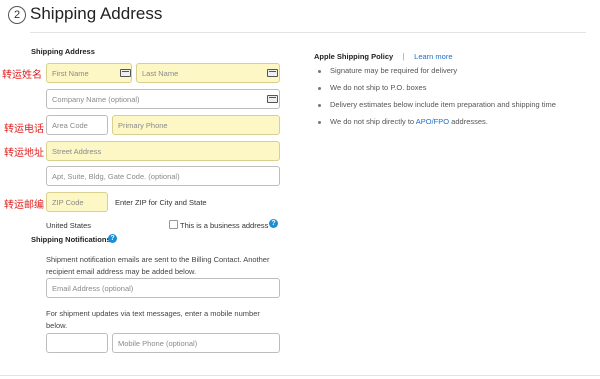 This screenshot has width=600, height=379. What do you see at coordinates (163, 99) in the screenshot?
I see `company-name-input` at bounding box center [163, 99].